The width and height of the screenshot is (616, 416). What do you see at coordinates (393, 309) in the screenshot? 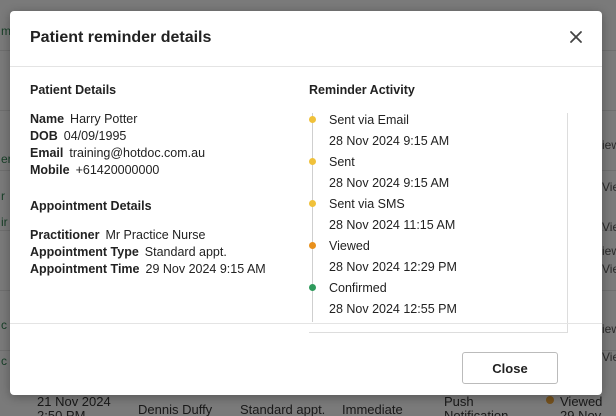
I see `activity-time: 28 Nov 2024 12:55 PM` at bounding box center [393, 309].